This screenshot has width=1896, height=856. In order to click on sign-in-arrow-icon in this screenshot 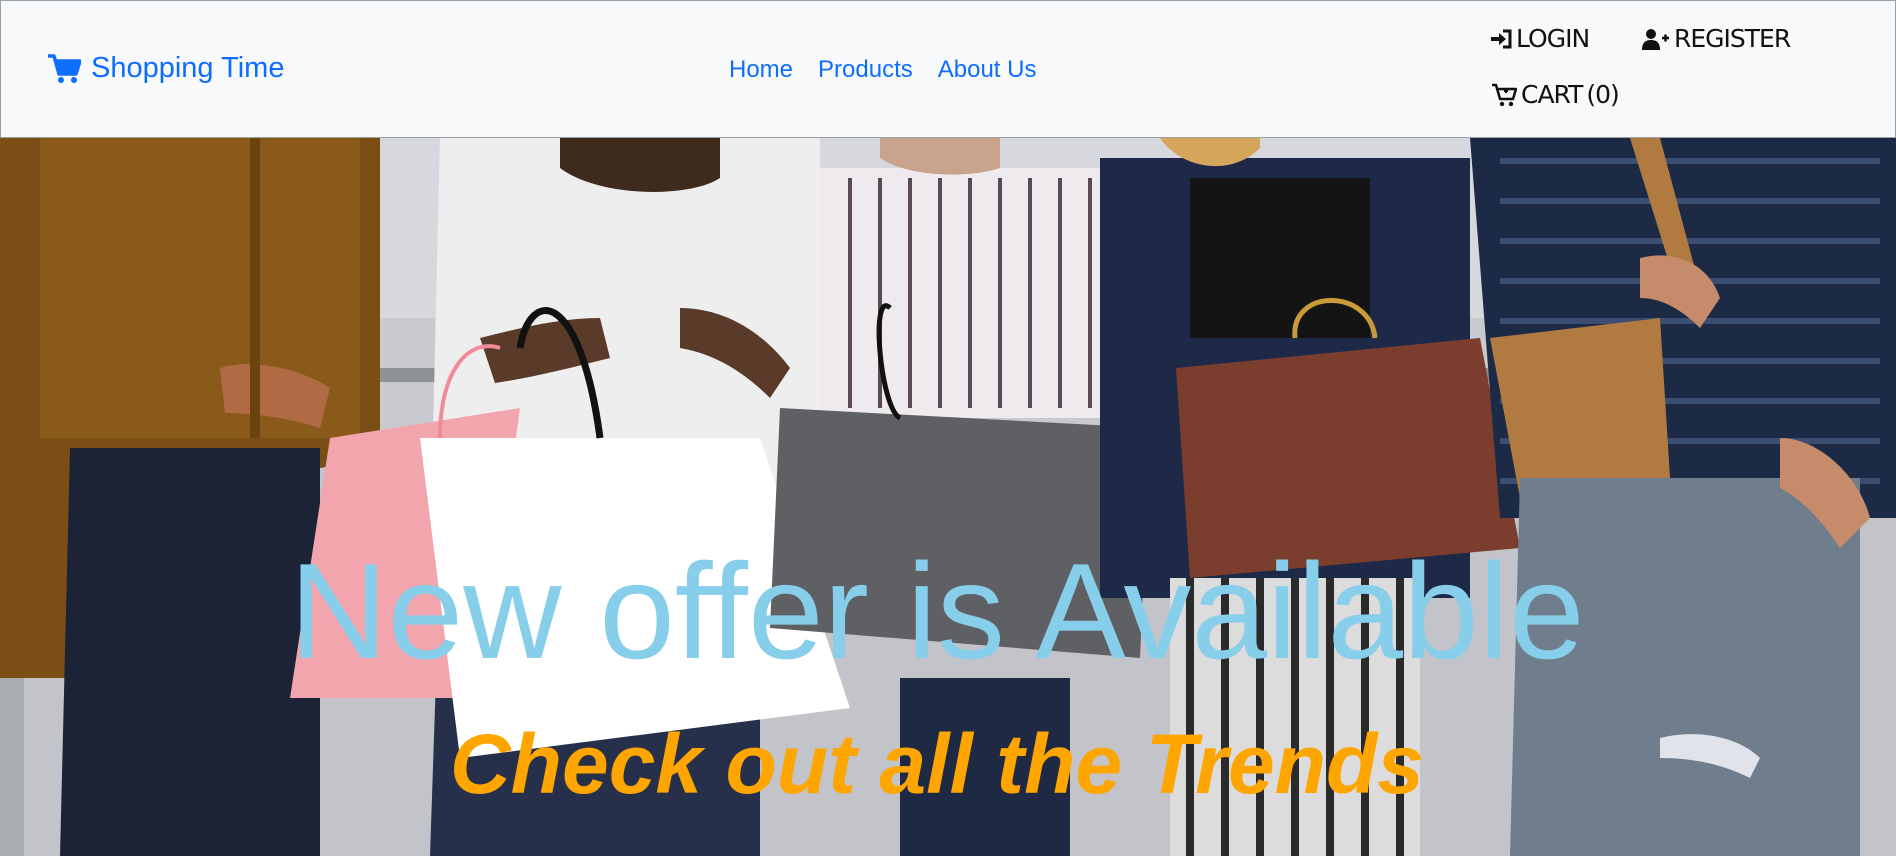, I will do `click(1501, 38)`.